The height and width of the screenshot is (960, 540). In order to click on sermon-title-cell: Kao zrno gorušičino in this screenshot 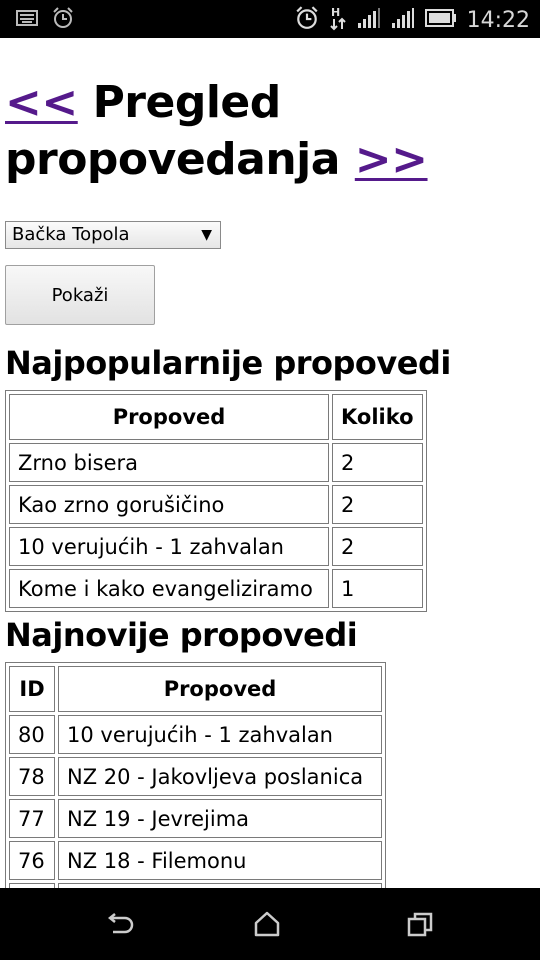, I will do `click(169, 504)`.